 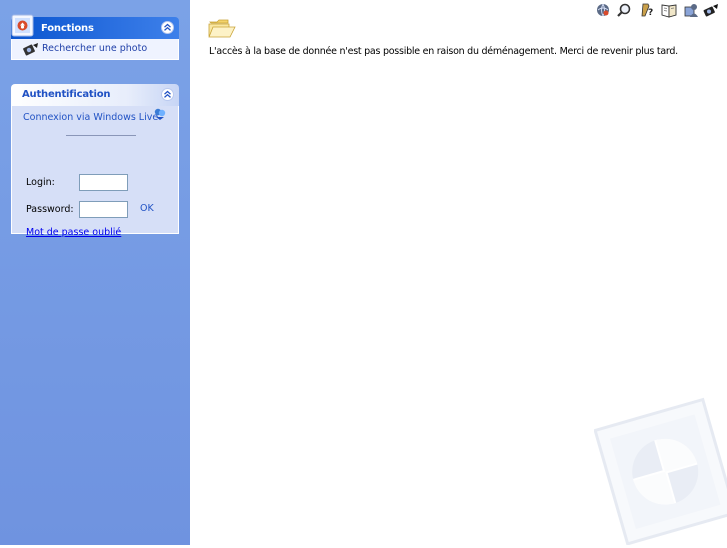 I want to click on login-input, so click(x=103, y=182).